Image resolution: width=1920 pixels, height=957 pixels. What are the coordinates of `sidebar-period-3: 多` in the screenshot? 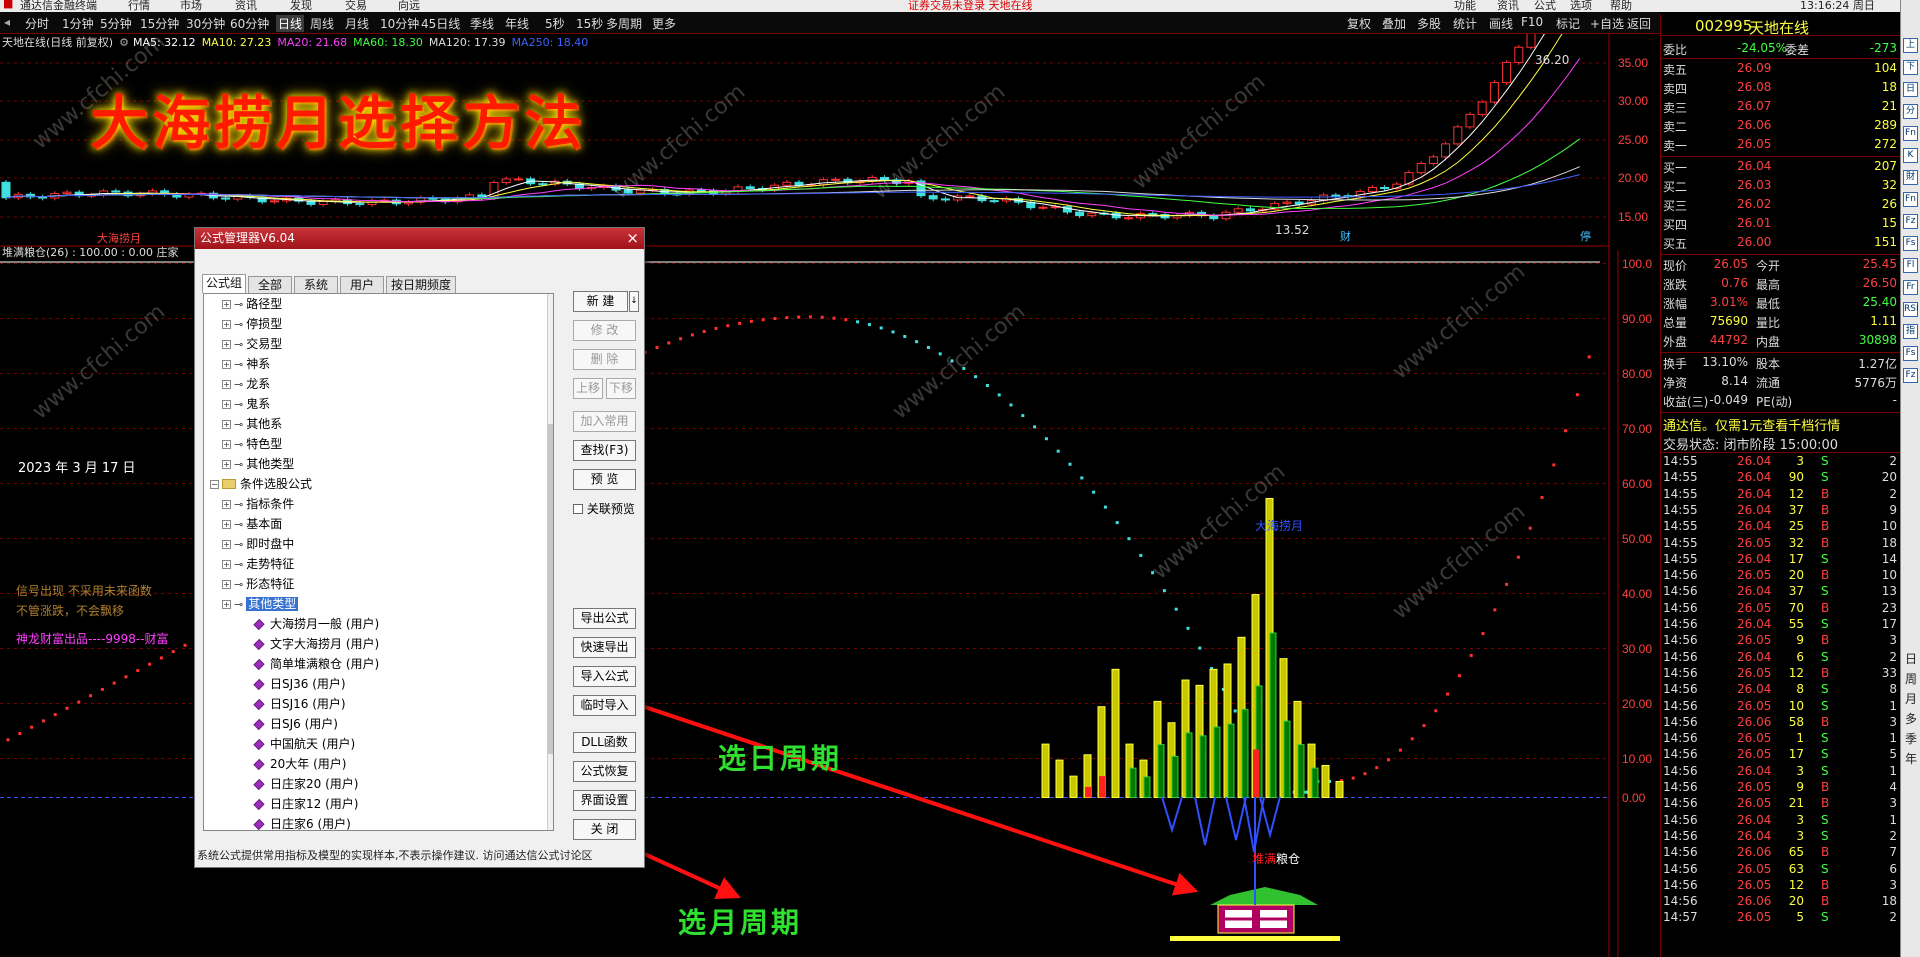 It's located at (1911, 718).